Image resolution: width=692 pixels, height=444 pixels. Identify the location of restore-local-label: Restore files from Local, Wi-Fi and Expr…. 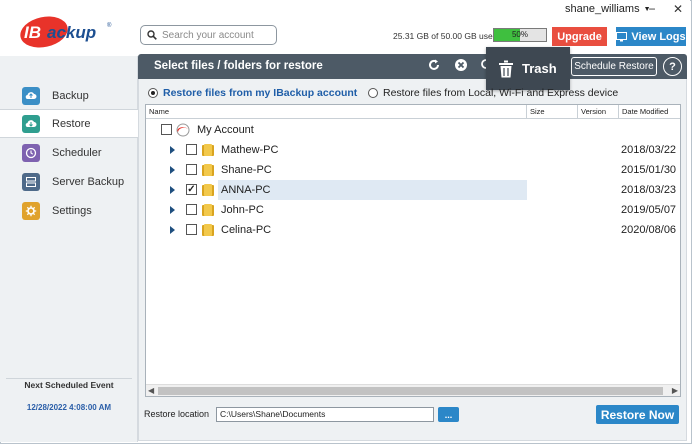
(501, 93).